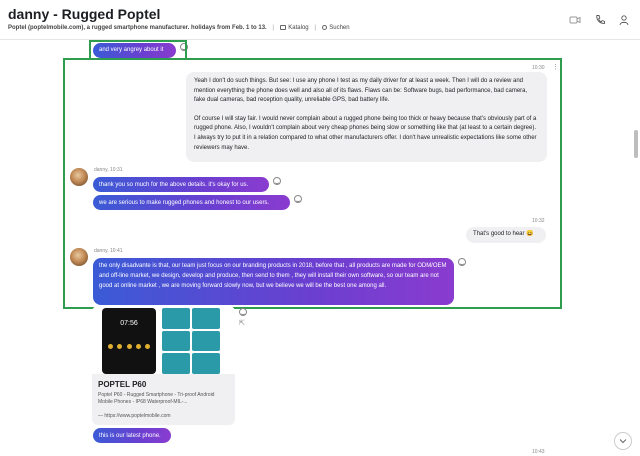 This screenshot has width=640, height=456. What do you see at coordinates (636, 144) in the screenshot?
I see `scrollbar-thumb` at bounding box center [636, 144].